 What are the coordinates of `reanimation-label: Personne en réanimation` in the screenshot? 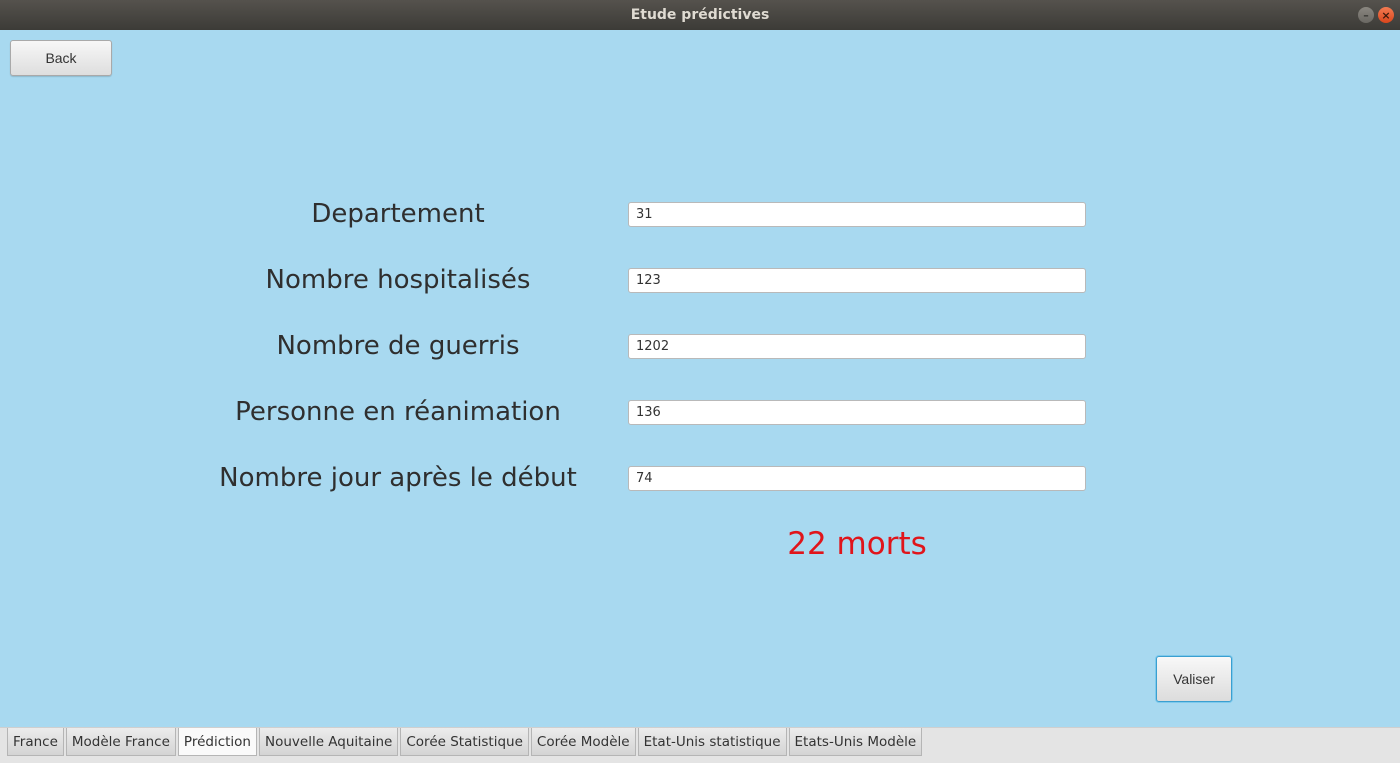 It's located at (398, 412).